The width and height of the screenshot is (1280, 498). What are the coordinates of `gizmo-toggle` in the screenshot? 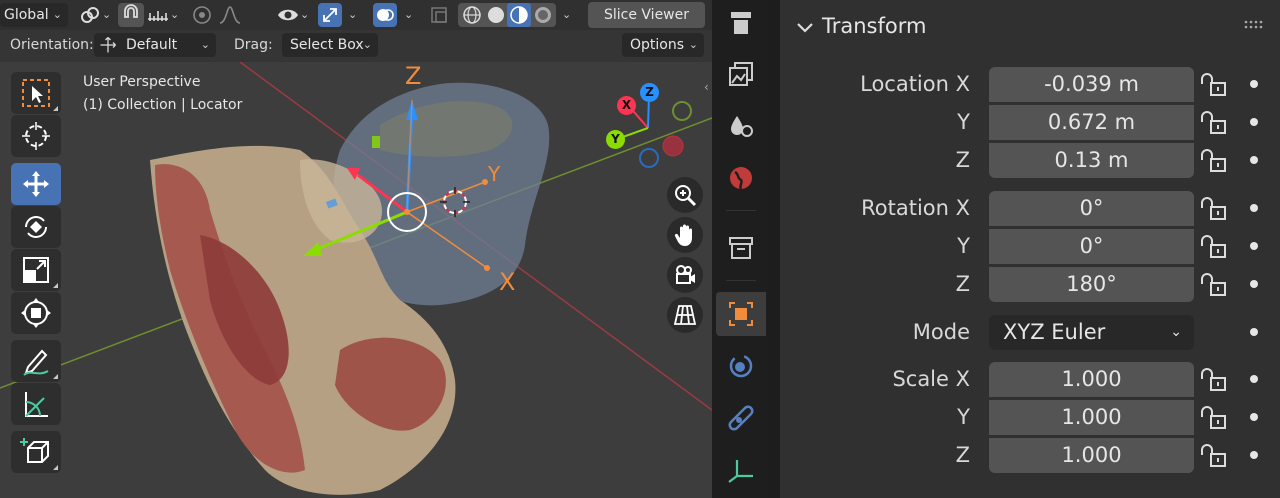 It's located at (330, 15).